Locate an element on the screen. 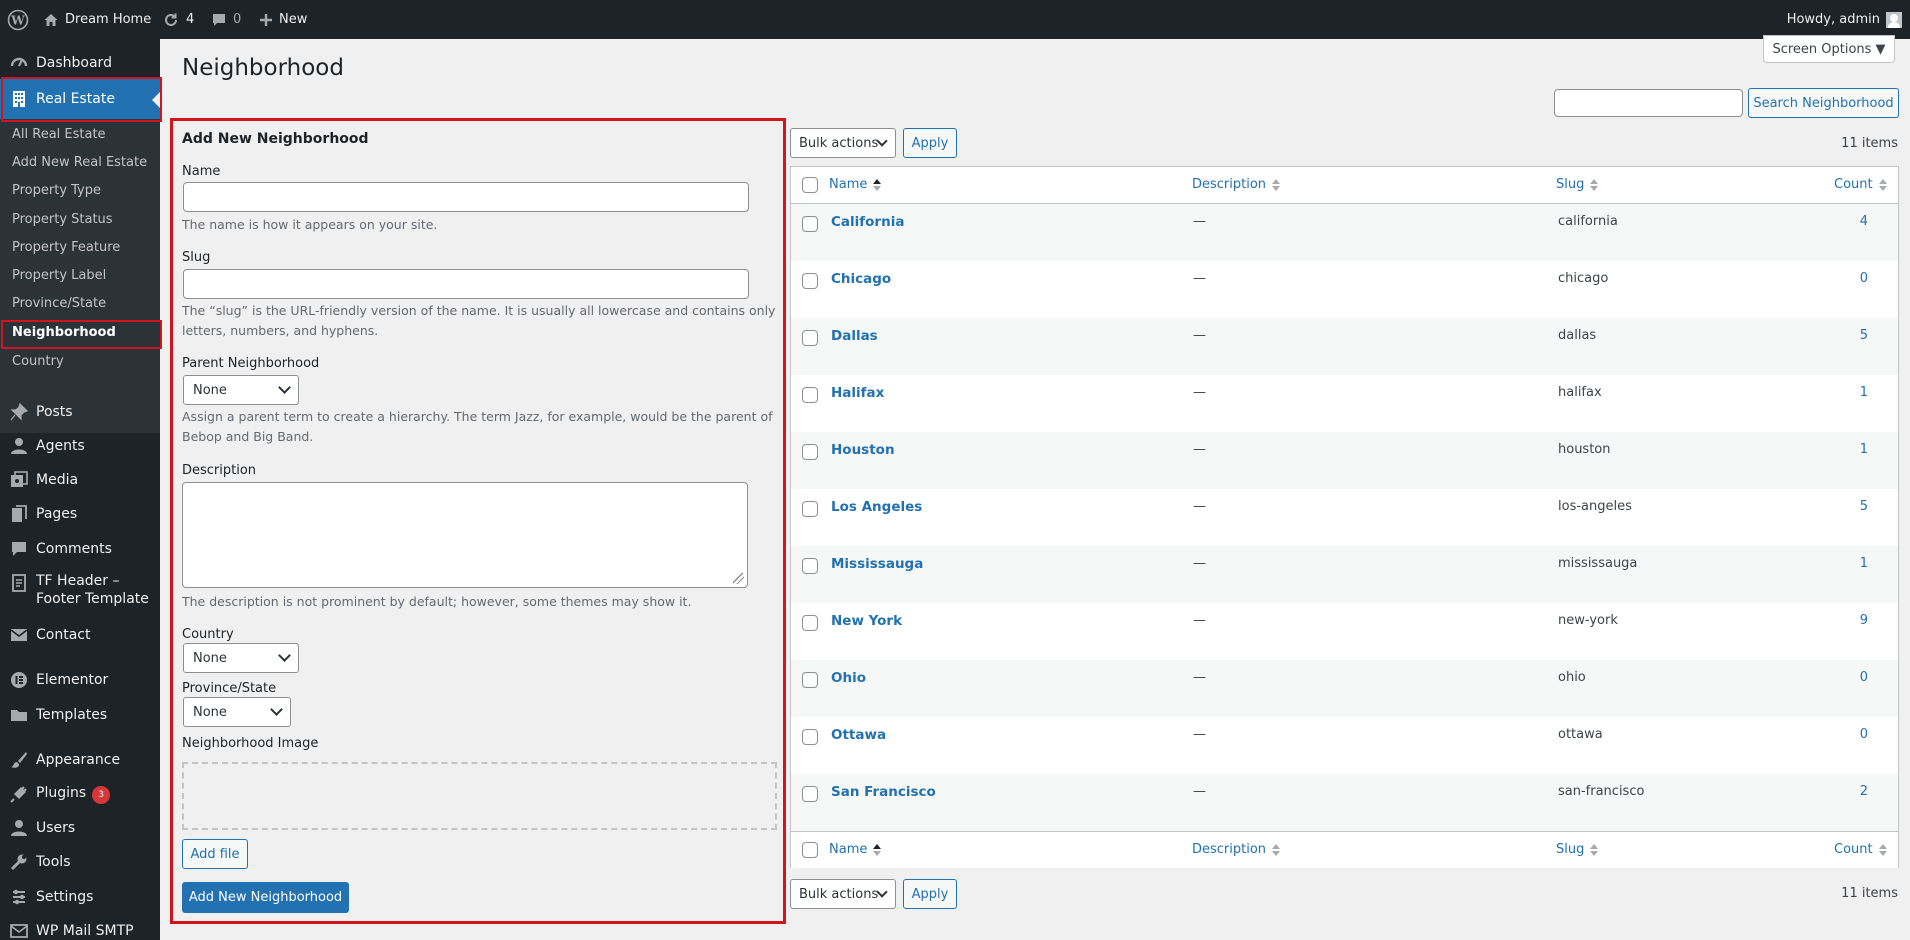 This screenshot has width=1910, height=940. column-name-header: Name is located at coordinates (855, 184).